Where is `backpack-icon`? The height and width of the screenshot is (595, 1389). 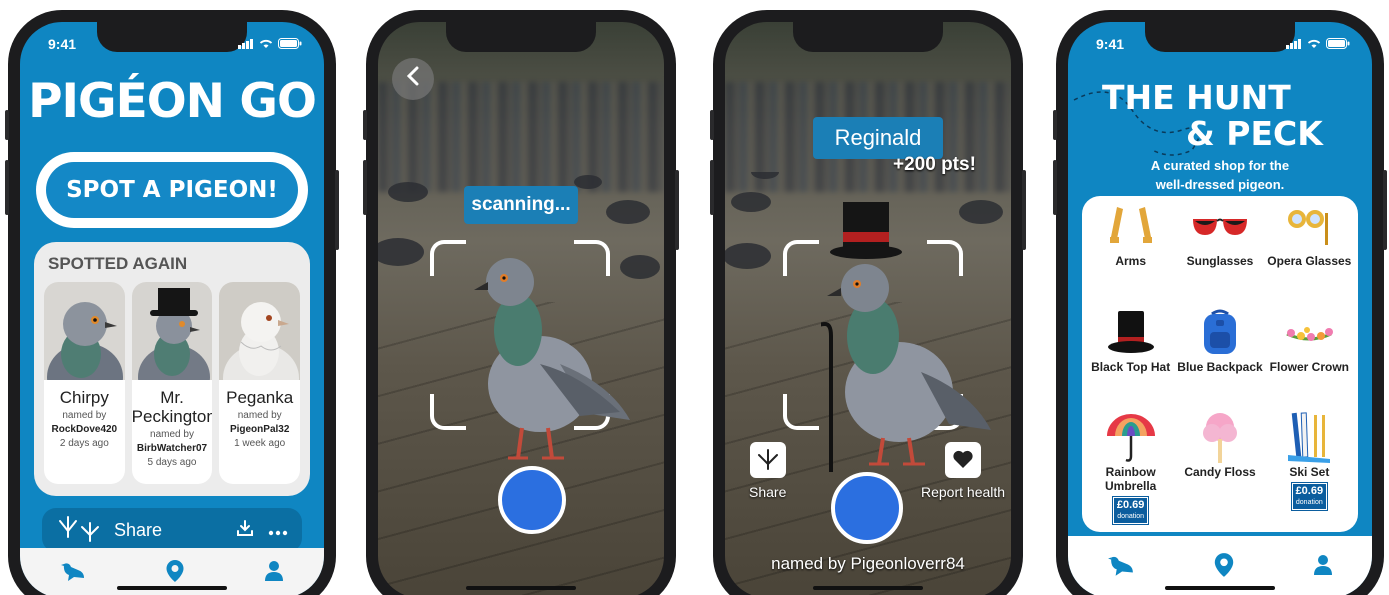
backpack-icon is located at coordinates (1220, 333).